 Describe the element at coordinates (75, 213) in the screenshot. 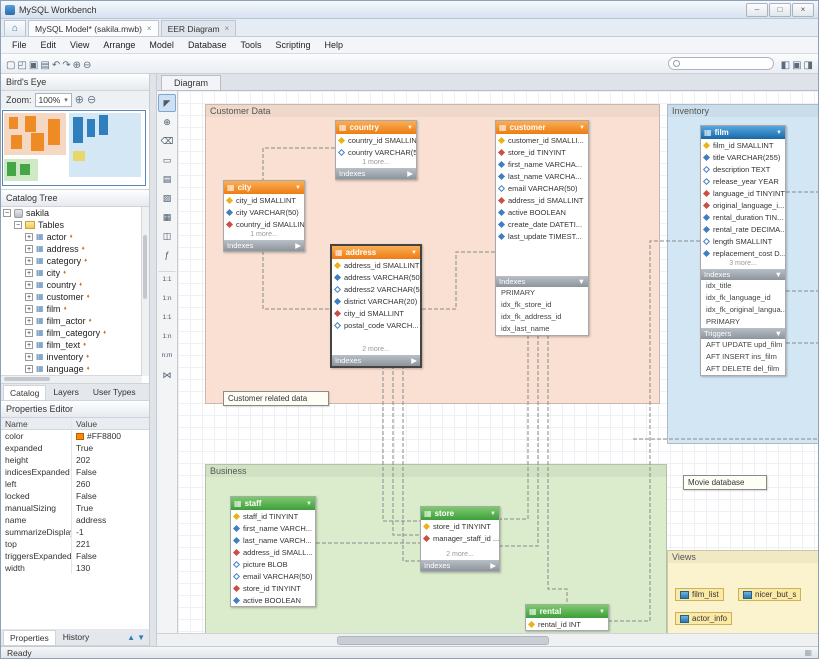

I see `tree-item-sakila: − sakila` at that location.